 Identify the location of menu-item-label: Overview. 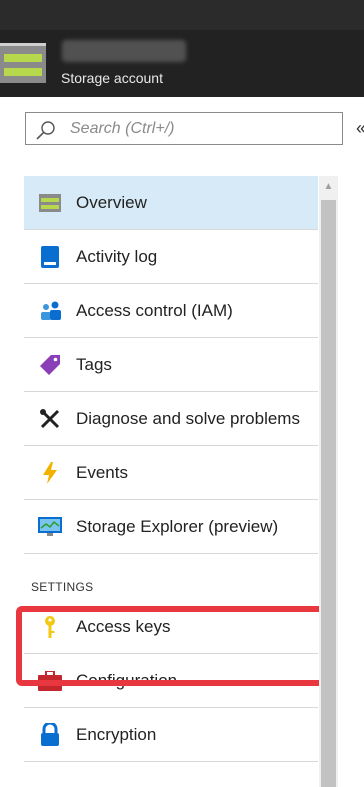
(111, 202).